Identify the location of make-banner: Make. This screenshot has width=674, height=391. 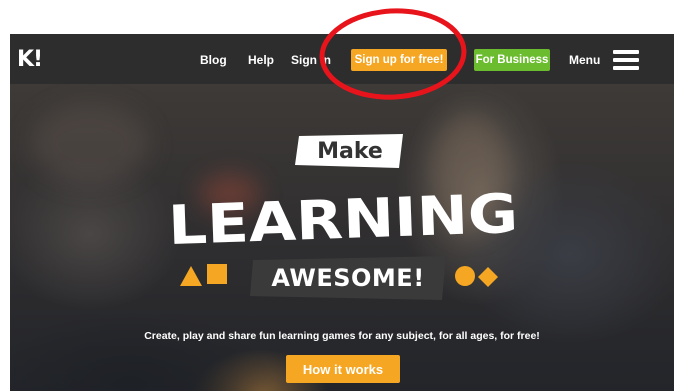
(350, 151).